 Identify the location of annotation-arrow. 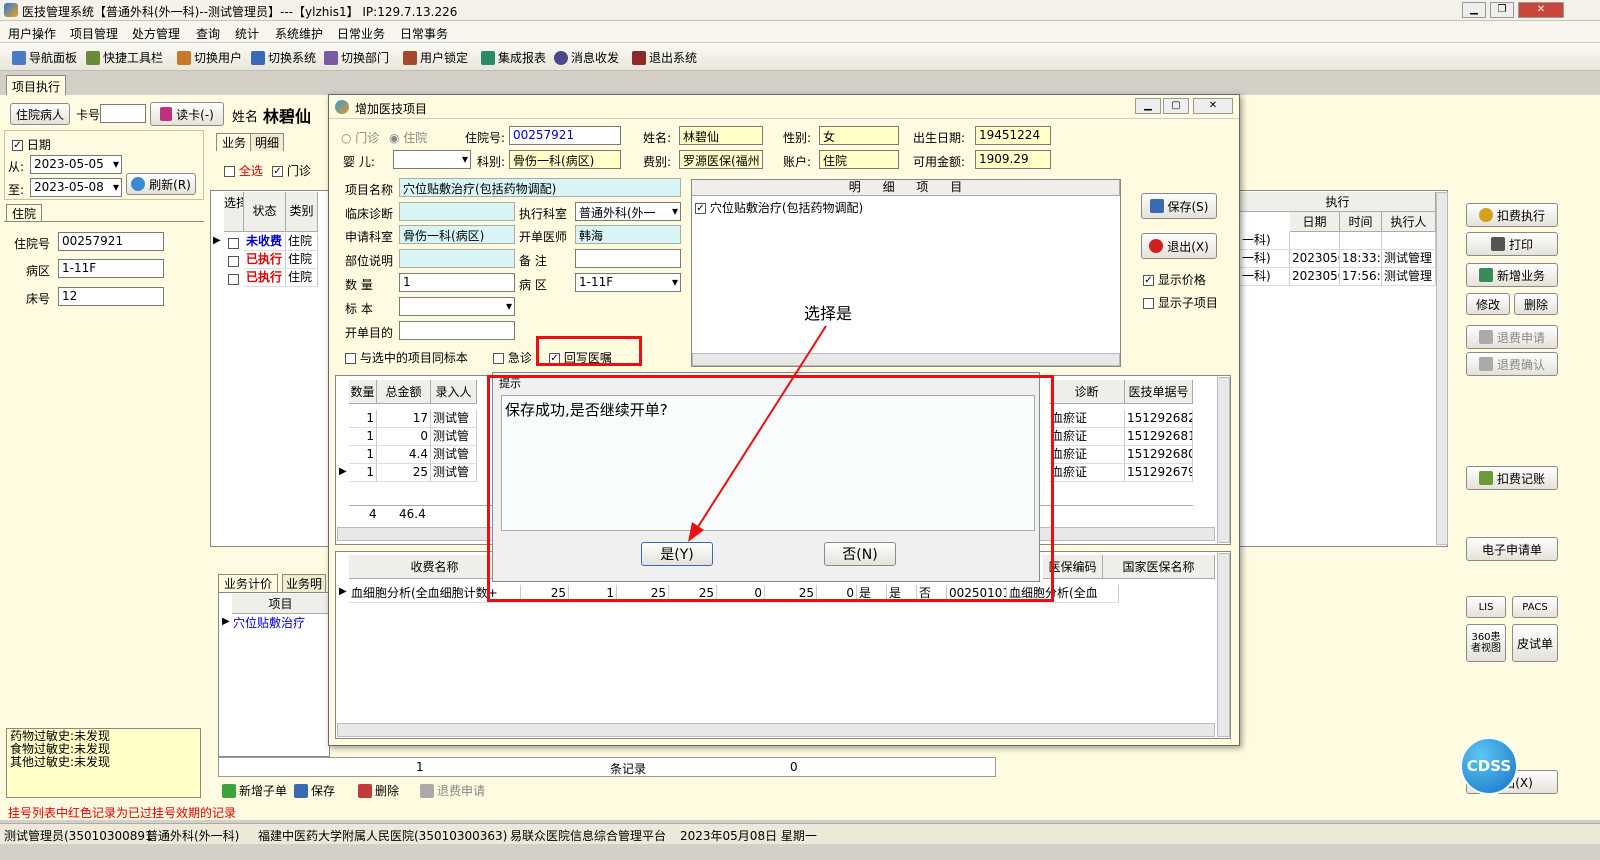
(757, 433).